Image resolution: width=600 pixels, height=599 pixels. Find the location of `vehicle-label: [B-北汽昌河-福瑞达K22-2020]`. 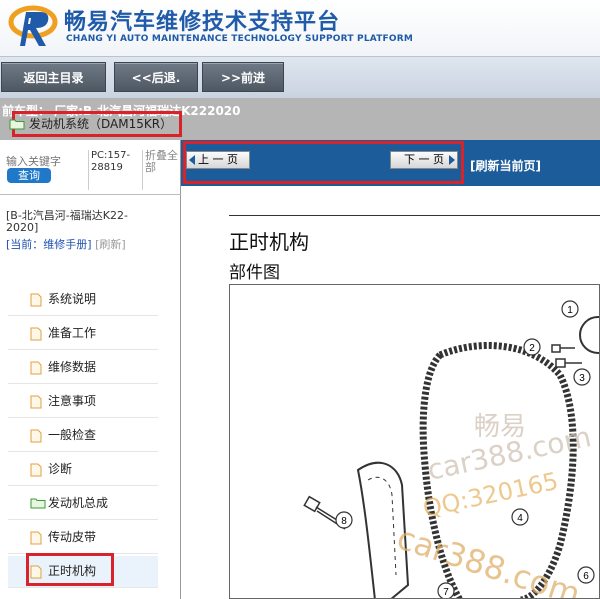

vehicle-label: [B-北汽昌河-福瑞达K22-2020] is located at coordinates (67, 221).